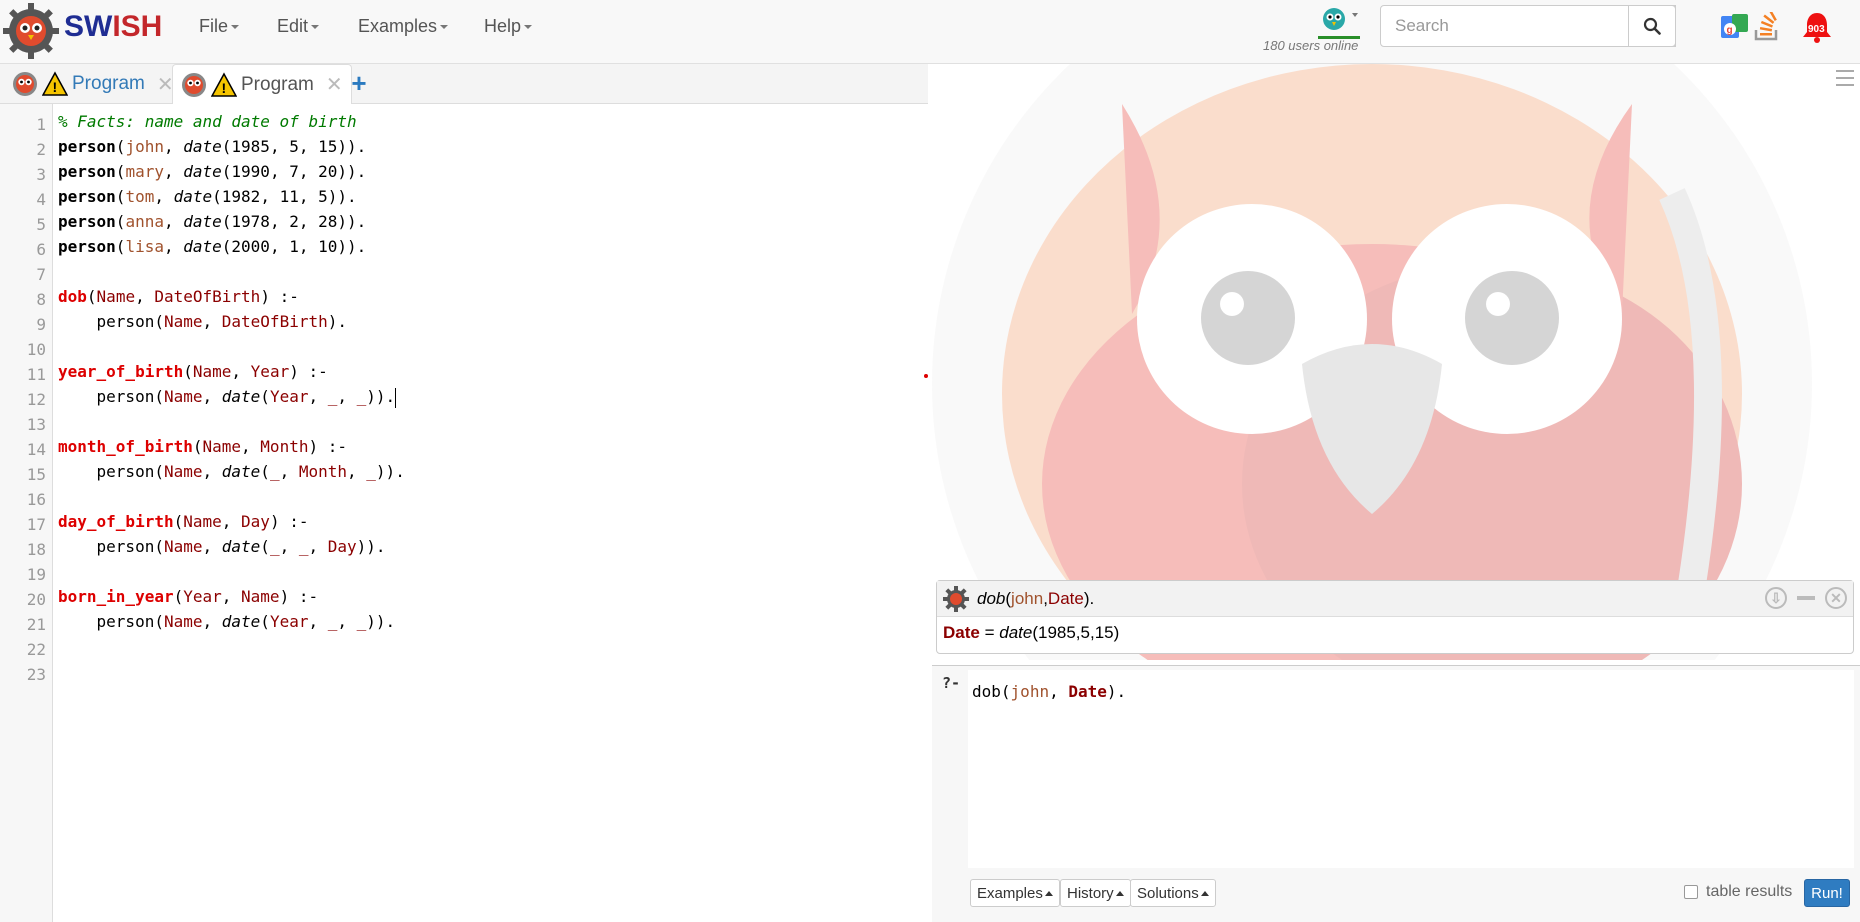 The height and width of the screenshot is (922, 1860). I want to click on solutions-button: Solutions, so click(1173, 893).